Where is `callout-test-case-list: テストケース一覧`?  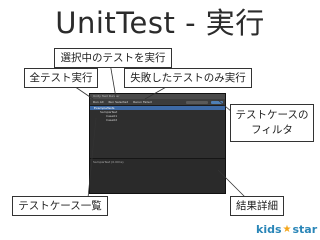 callout-test-case-list: テストケース一覧 is located at coordinates (60, 206).